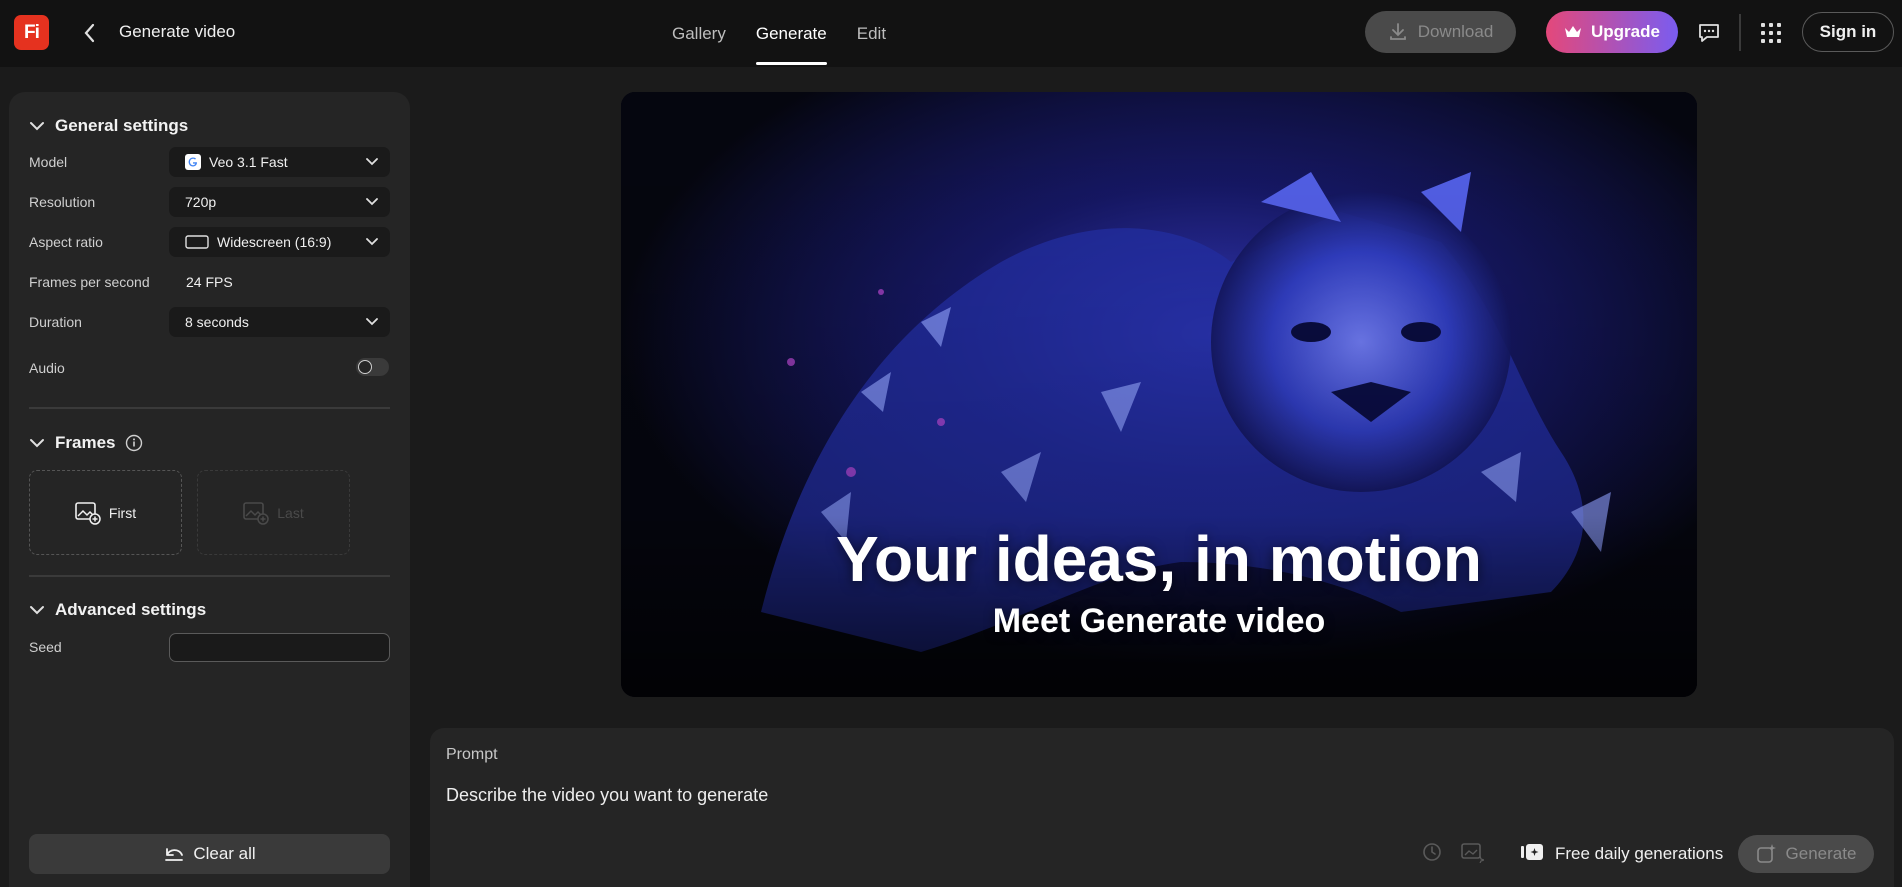 Image resolution: width=1902 pixels, height=887 pixels. Describe the element at coordinates (896, 795) in the screenshot. I see `prompt-input` at that location.